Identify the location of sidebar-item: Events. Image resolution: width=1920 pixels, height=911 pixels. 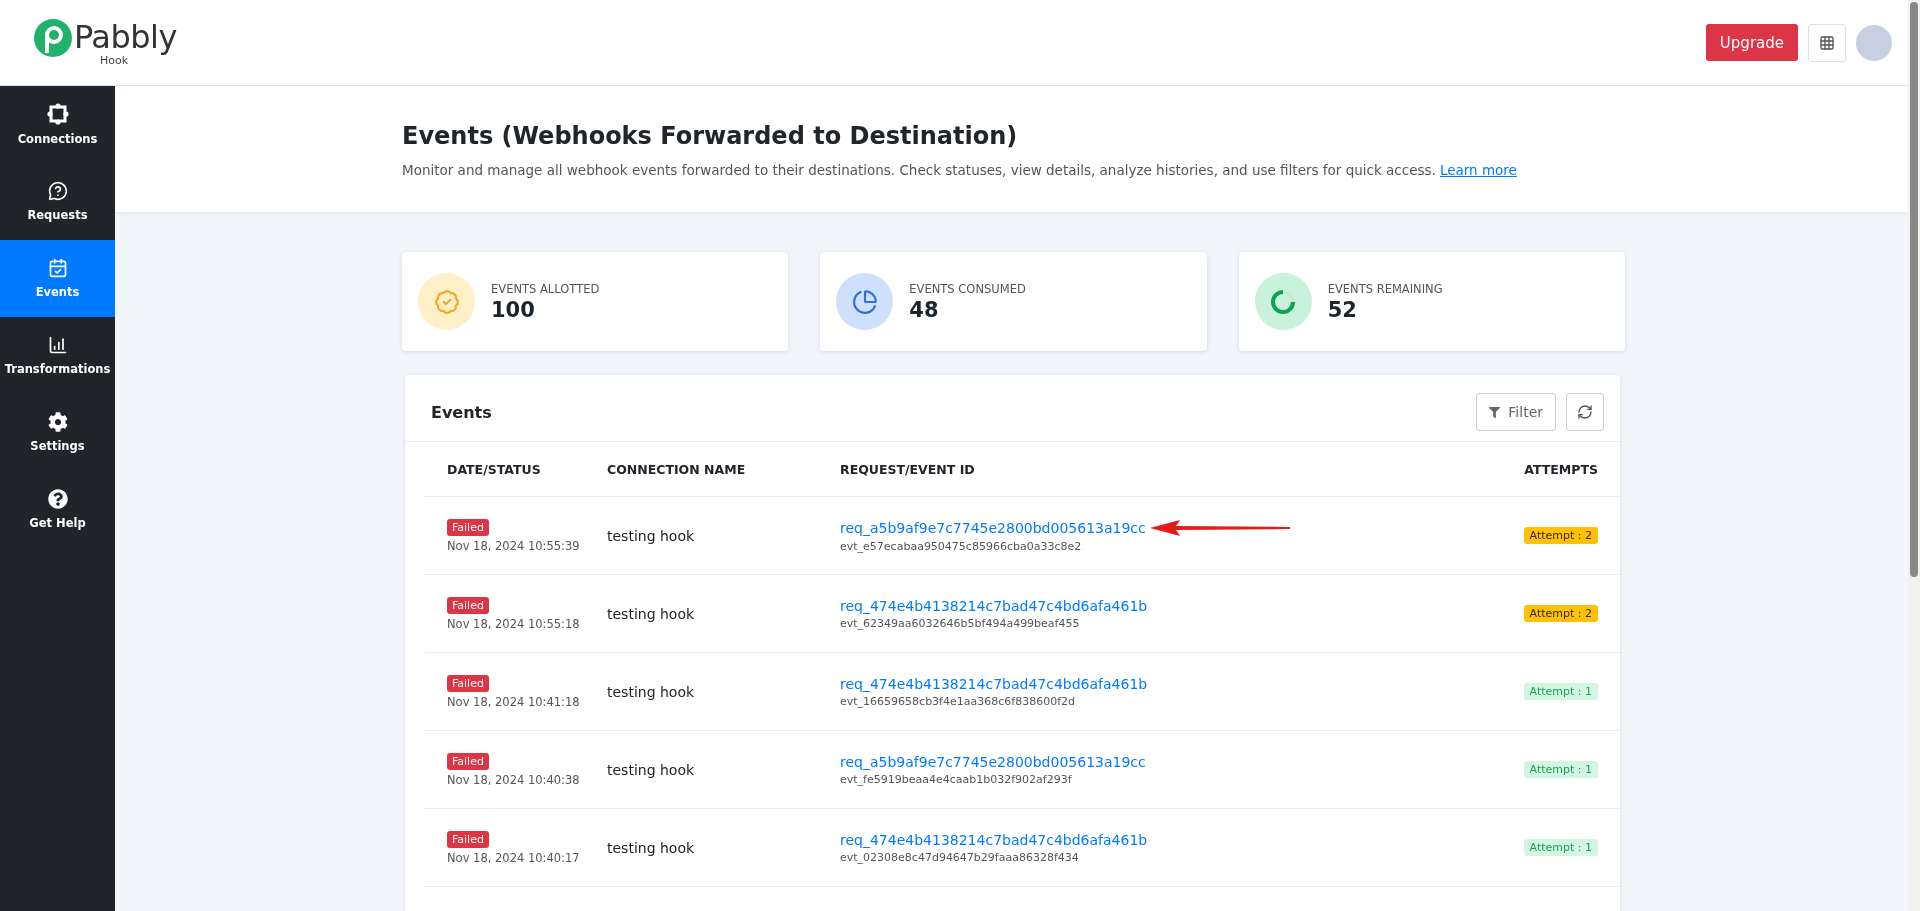
(57, 278).